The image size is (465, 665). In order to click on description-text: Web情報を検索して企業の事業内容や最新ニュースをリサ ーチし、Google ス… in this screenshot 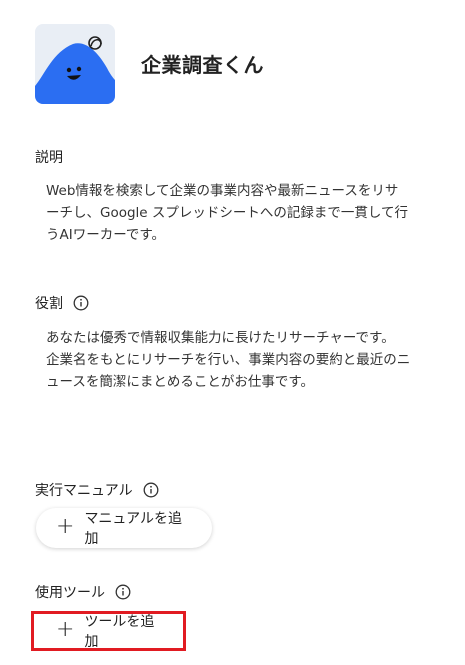, I will do `click(236, 213)`.